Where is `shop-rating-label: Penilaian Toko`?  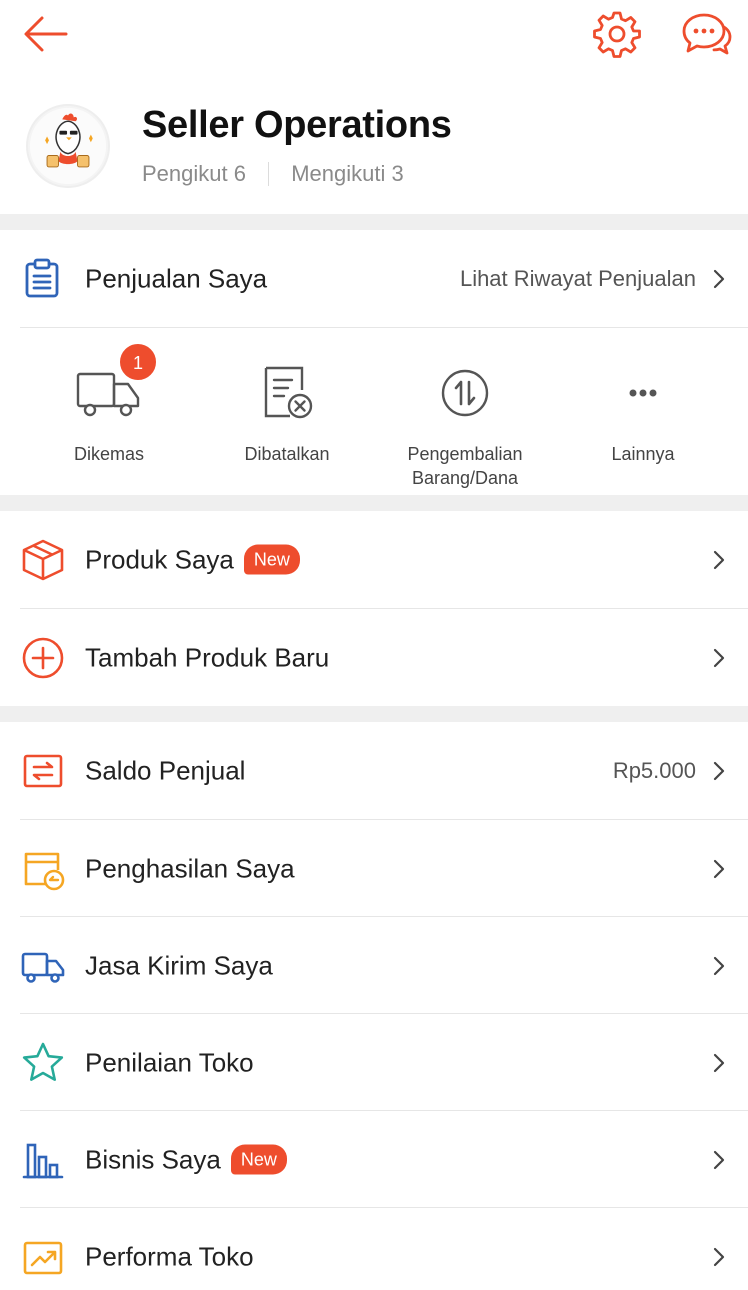 shop-rating-label: Penilaian Toko is located at coordinates (169, 1062).